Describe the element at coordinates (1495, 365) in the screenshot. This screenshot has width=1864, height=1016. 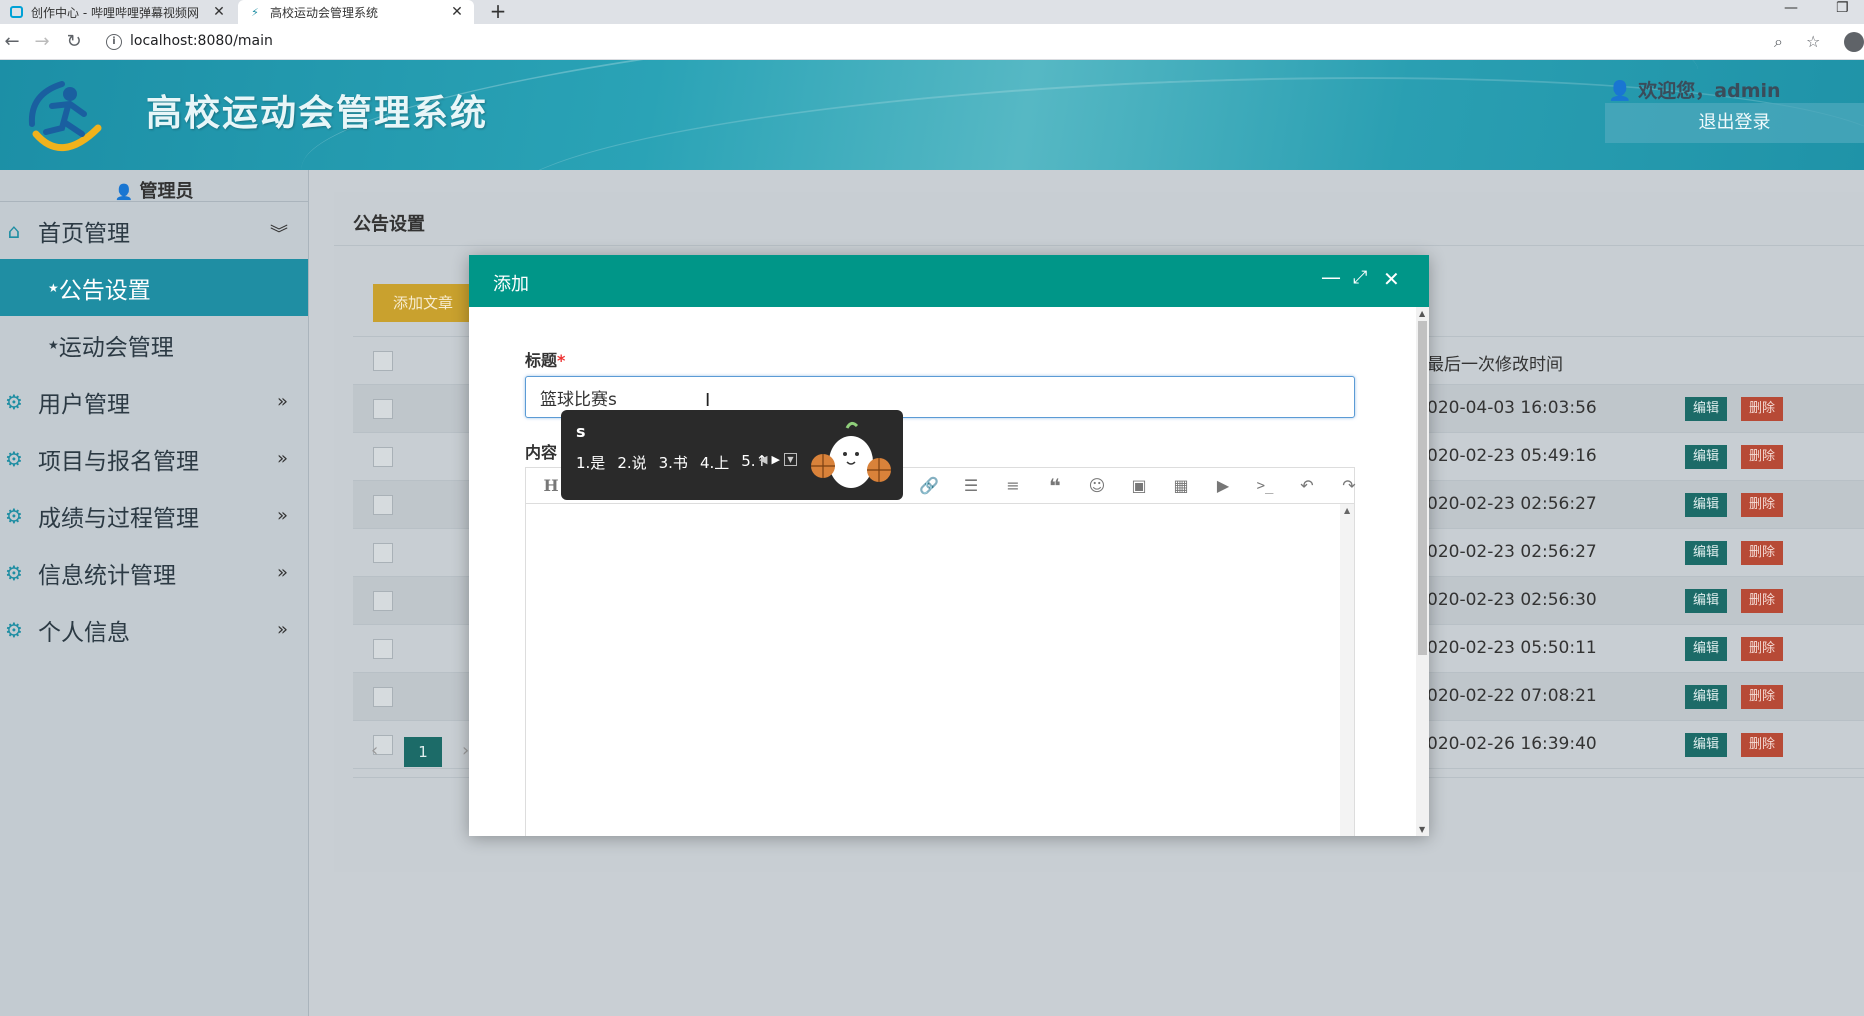
I see `column-header-last-modified: 最后一次修改时间` at that location.